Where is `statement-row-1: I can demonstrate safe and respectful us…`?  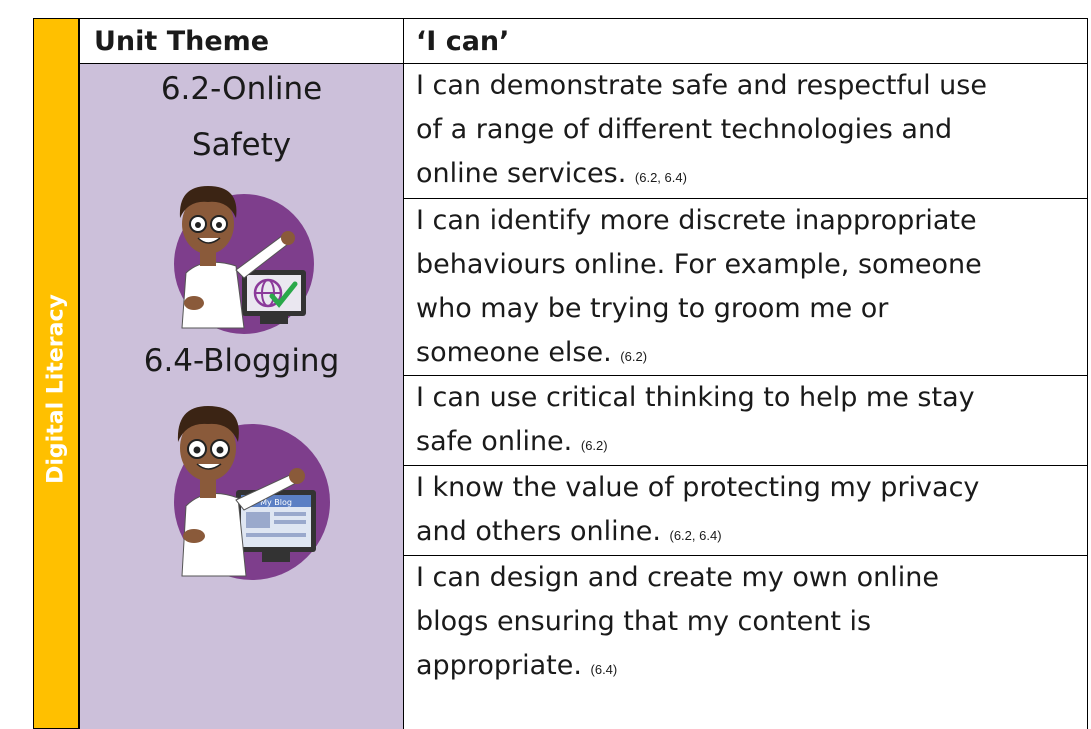 statement-row-1: I can demonstrate safe and respectful us… is located at coordinates (745, 131).